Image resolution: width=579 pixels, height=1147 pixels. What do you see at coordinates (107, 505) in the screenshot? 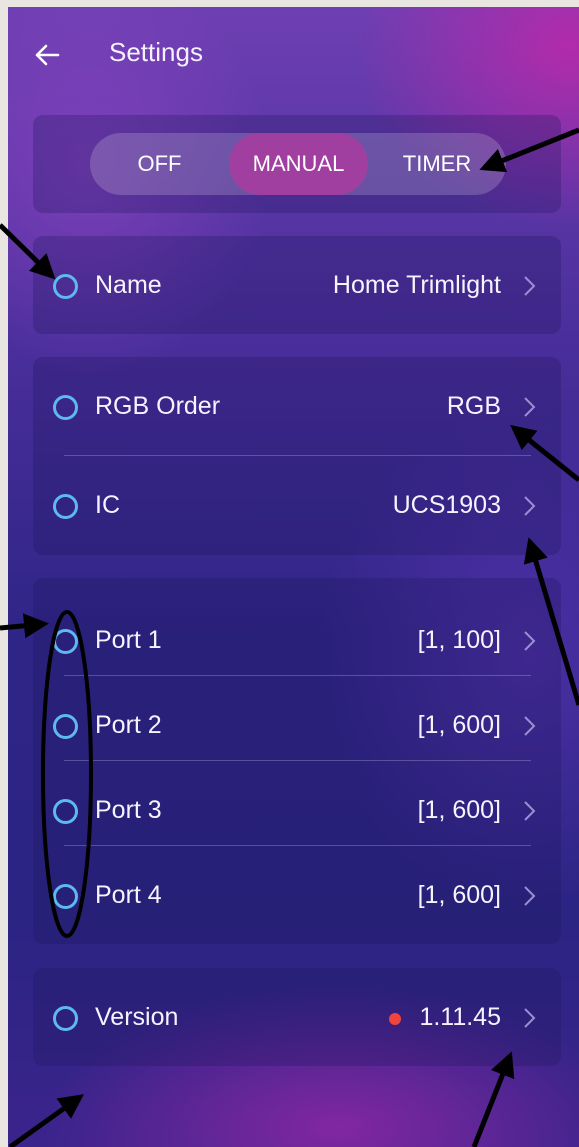
I see `ic-label: IC` at bounding box center [107, 505].